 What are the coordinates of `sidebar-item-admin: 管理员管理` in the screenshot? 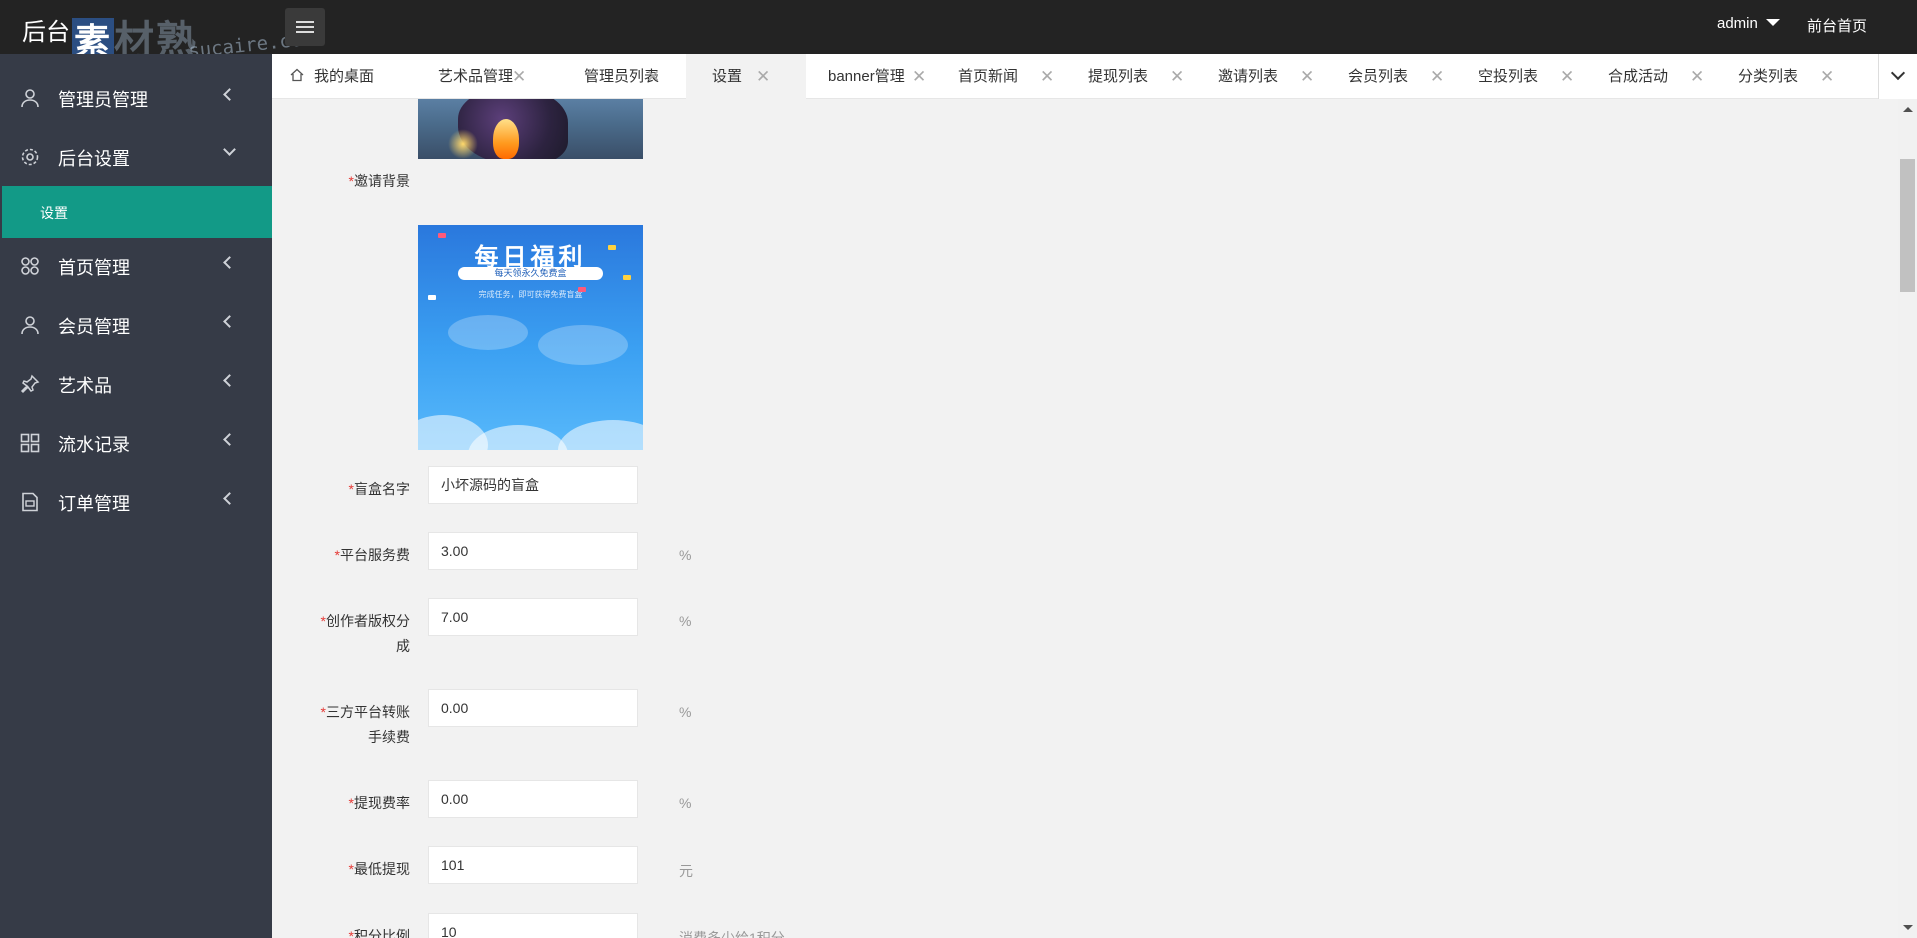 It's located at (136, 98).